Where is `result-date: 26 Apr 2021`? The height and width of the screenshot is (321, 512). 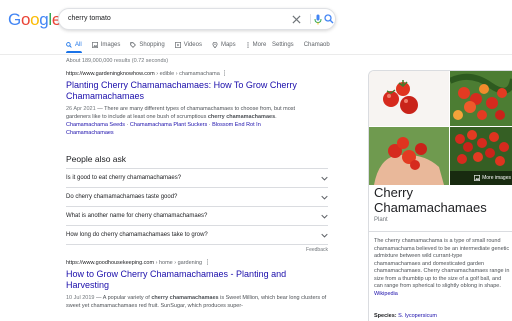
result-date: 26 Apr 2021 is located at coordinates (81, 109).